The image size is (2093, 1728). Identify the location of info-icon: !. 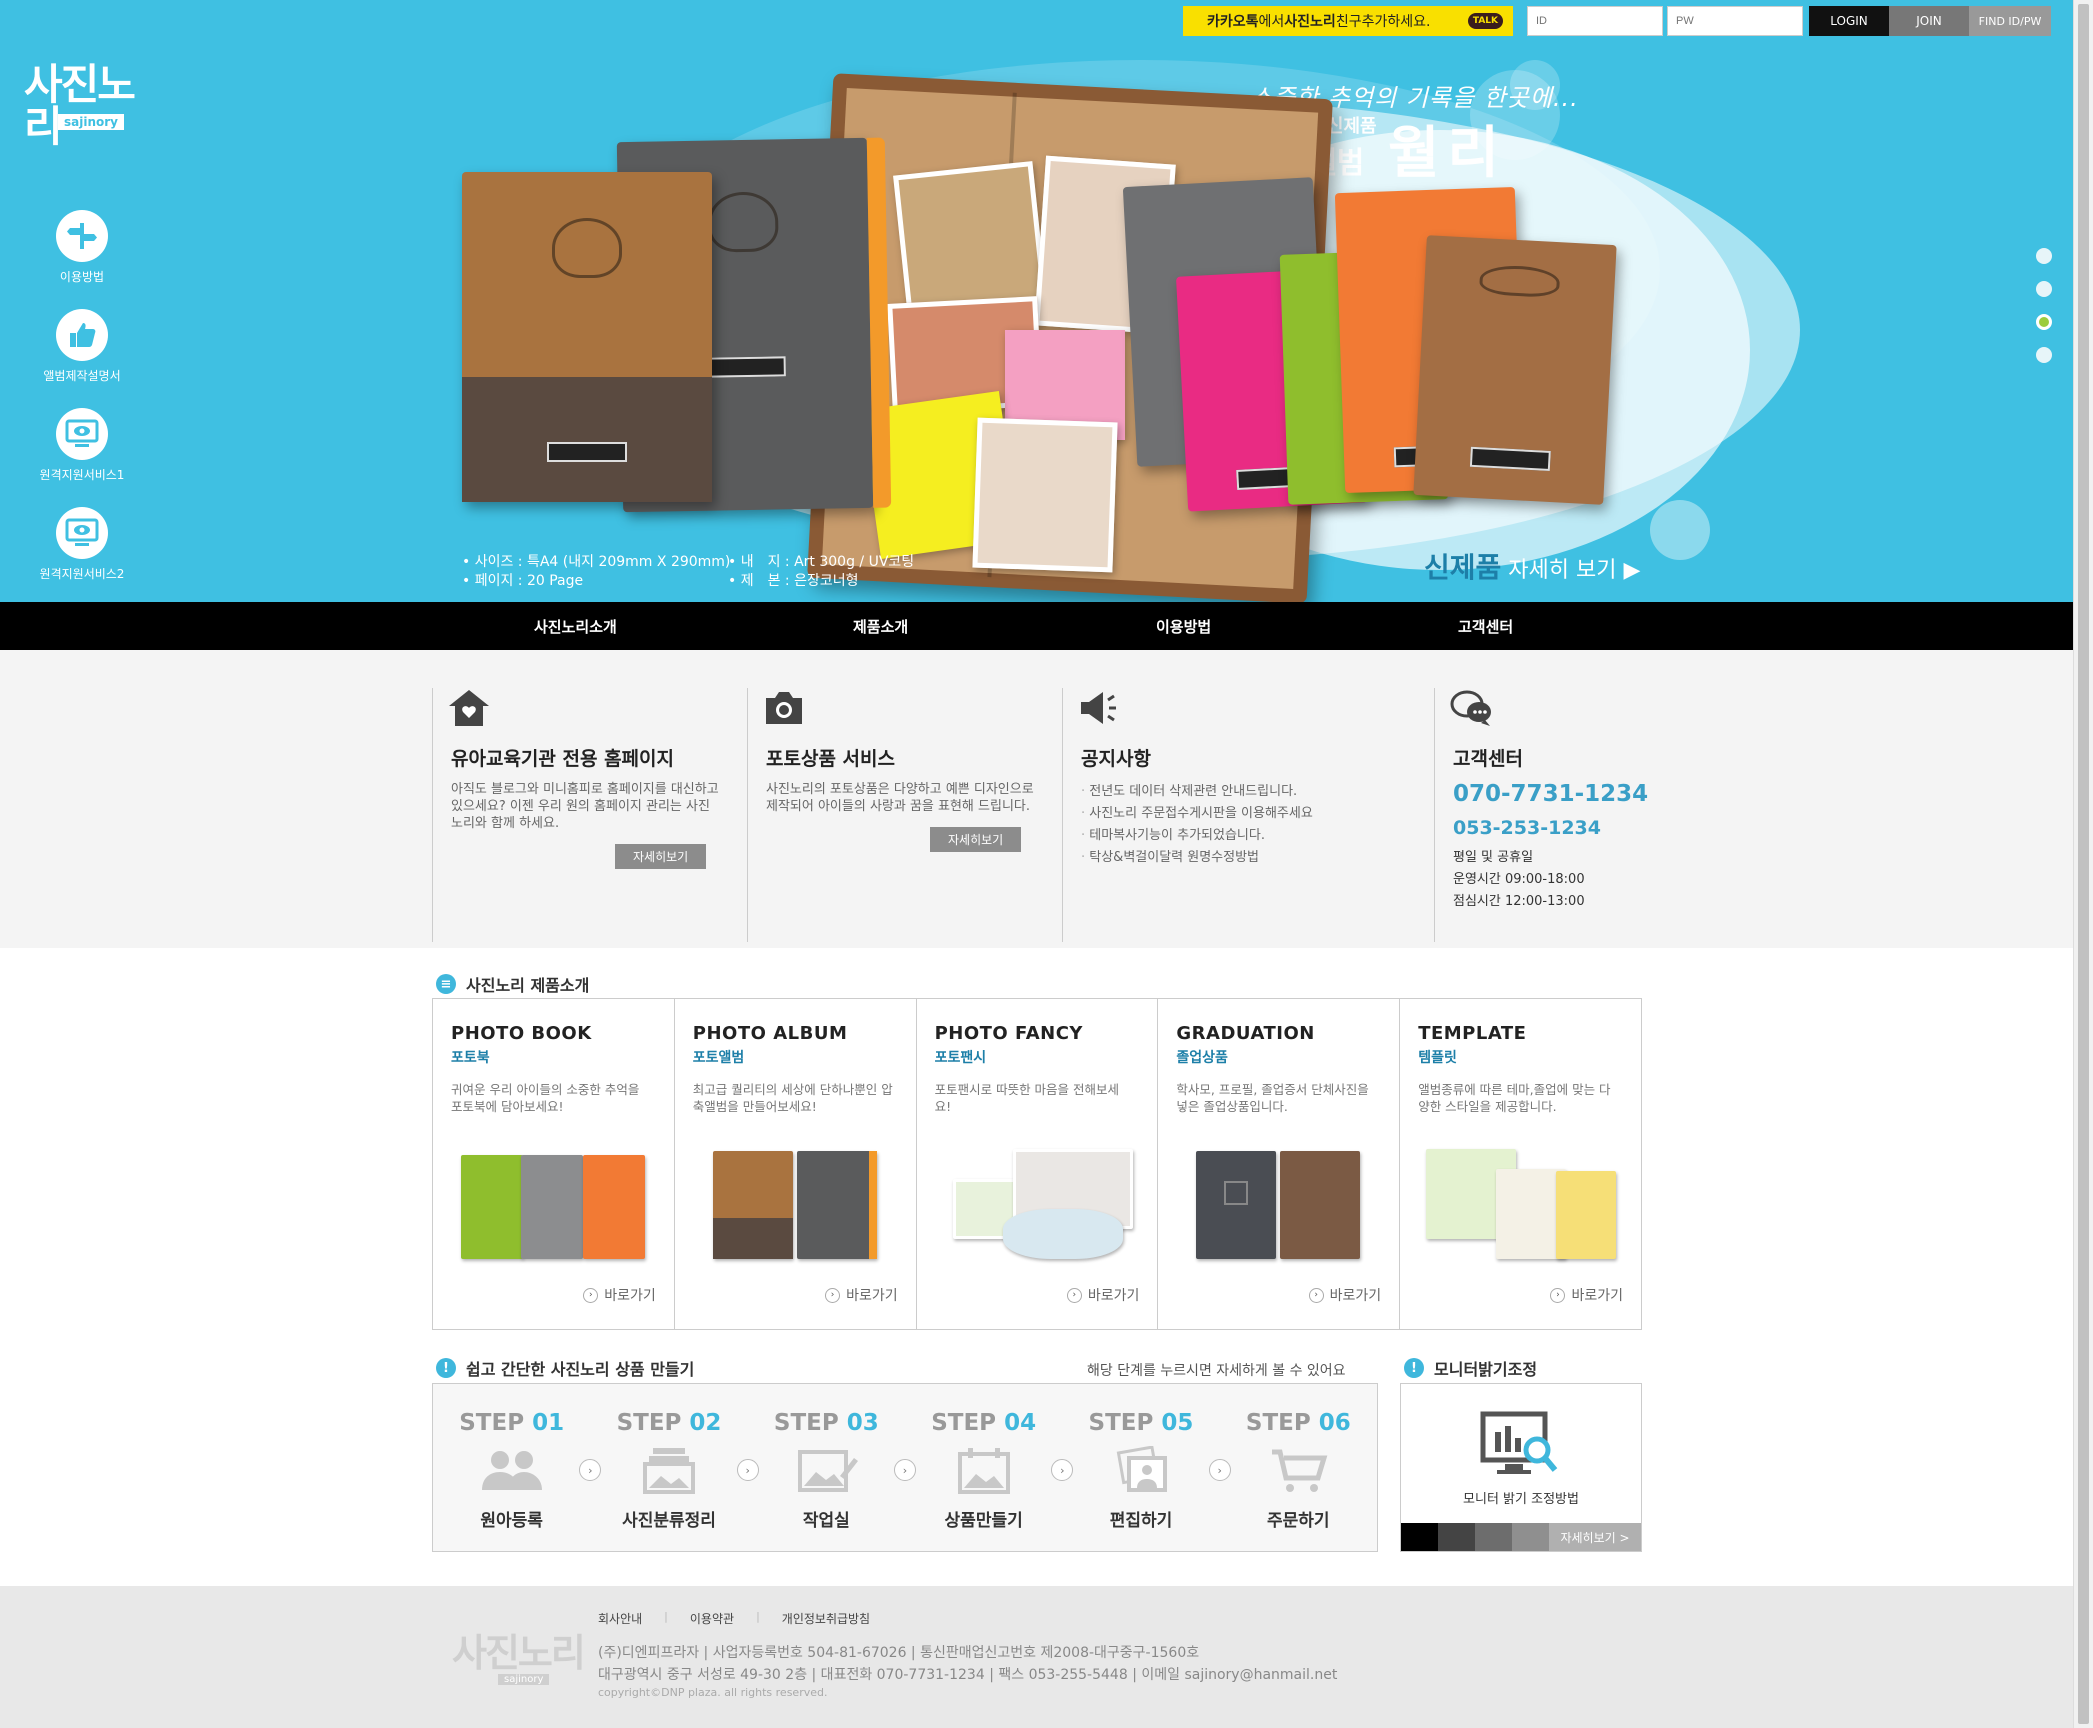
(1414, 1368).